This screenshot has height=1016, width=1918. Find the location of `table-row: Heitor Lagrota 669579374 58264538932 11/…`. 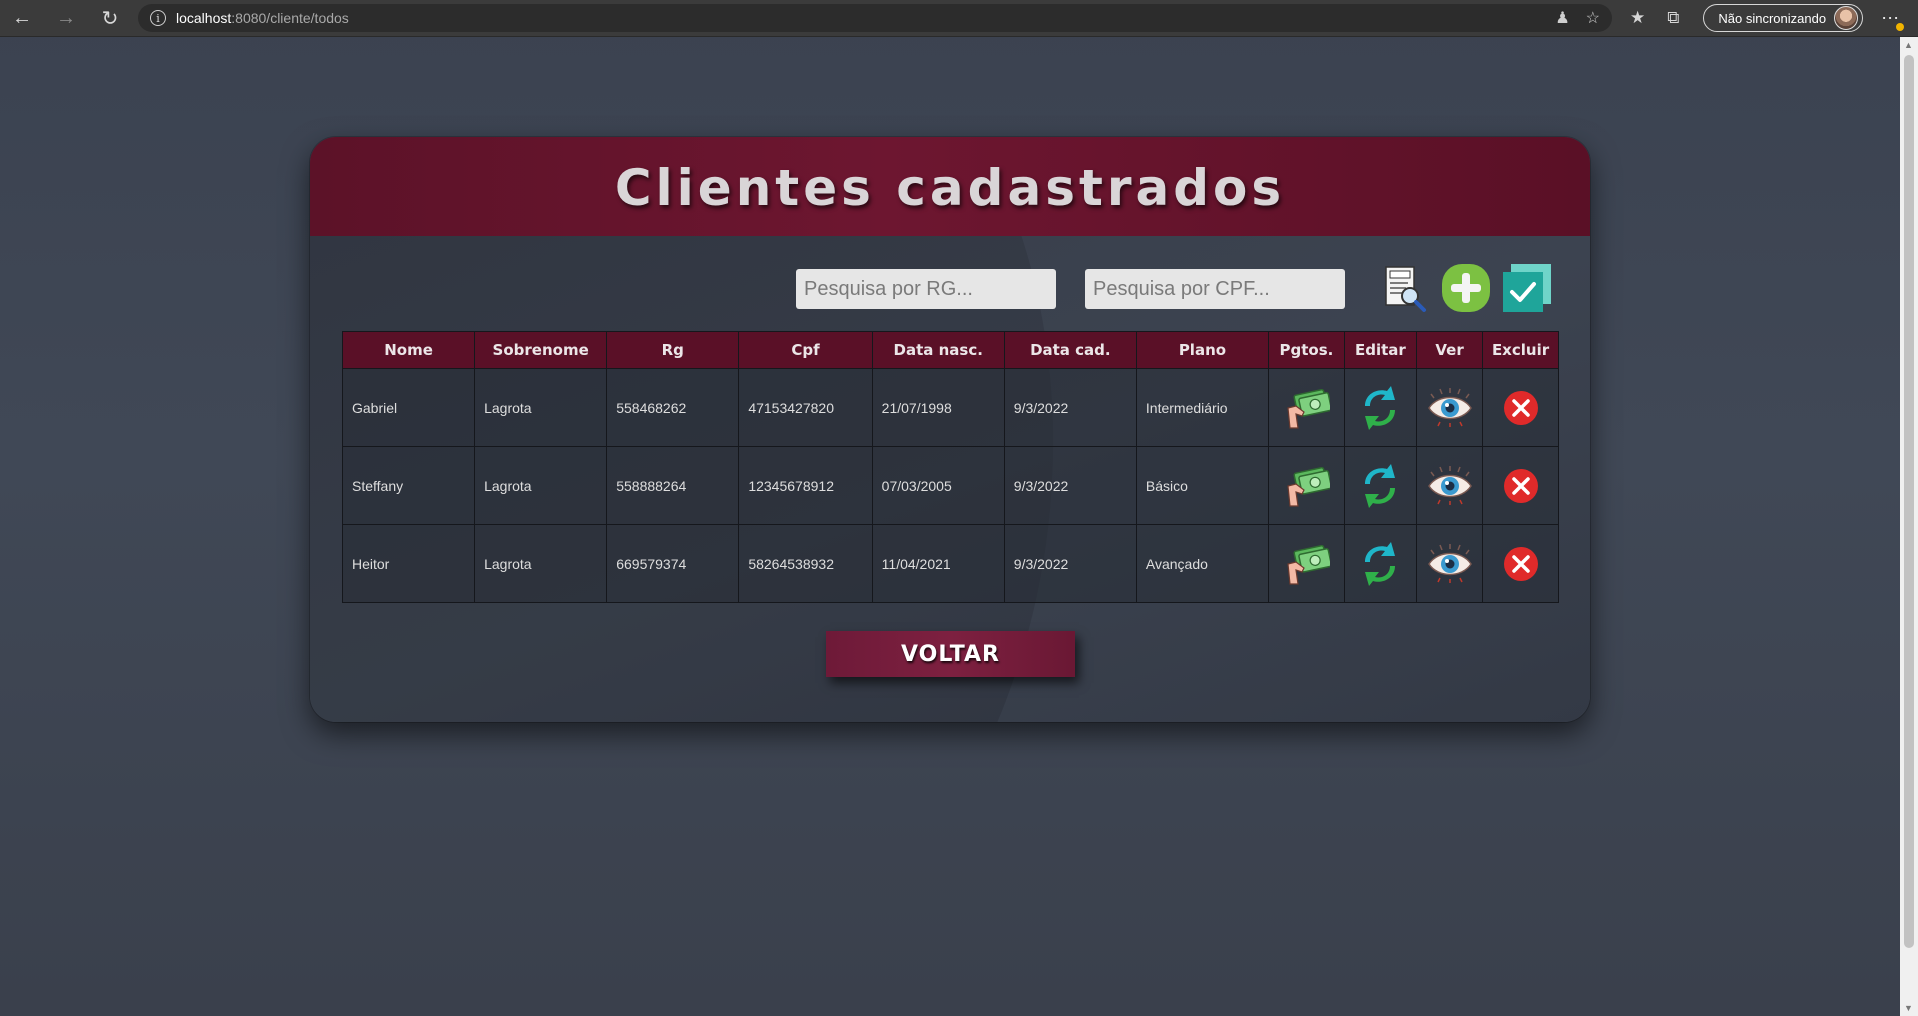

table-row: Heitor Lagrota 669579374 58264538932 11/… is located at coordinates (950, 563).